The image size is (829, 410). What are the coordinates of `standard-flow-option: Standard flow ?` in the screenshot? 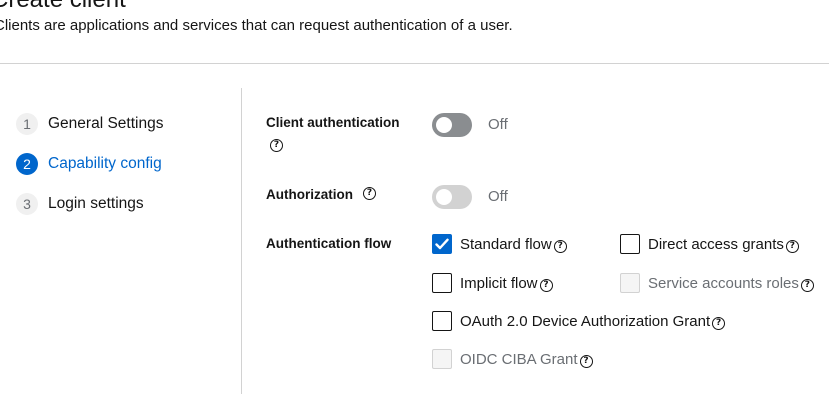 It's located at (499, 244).